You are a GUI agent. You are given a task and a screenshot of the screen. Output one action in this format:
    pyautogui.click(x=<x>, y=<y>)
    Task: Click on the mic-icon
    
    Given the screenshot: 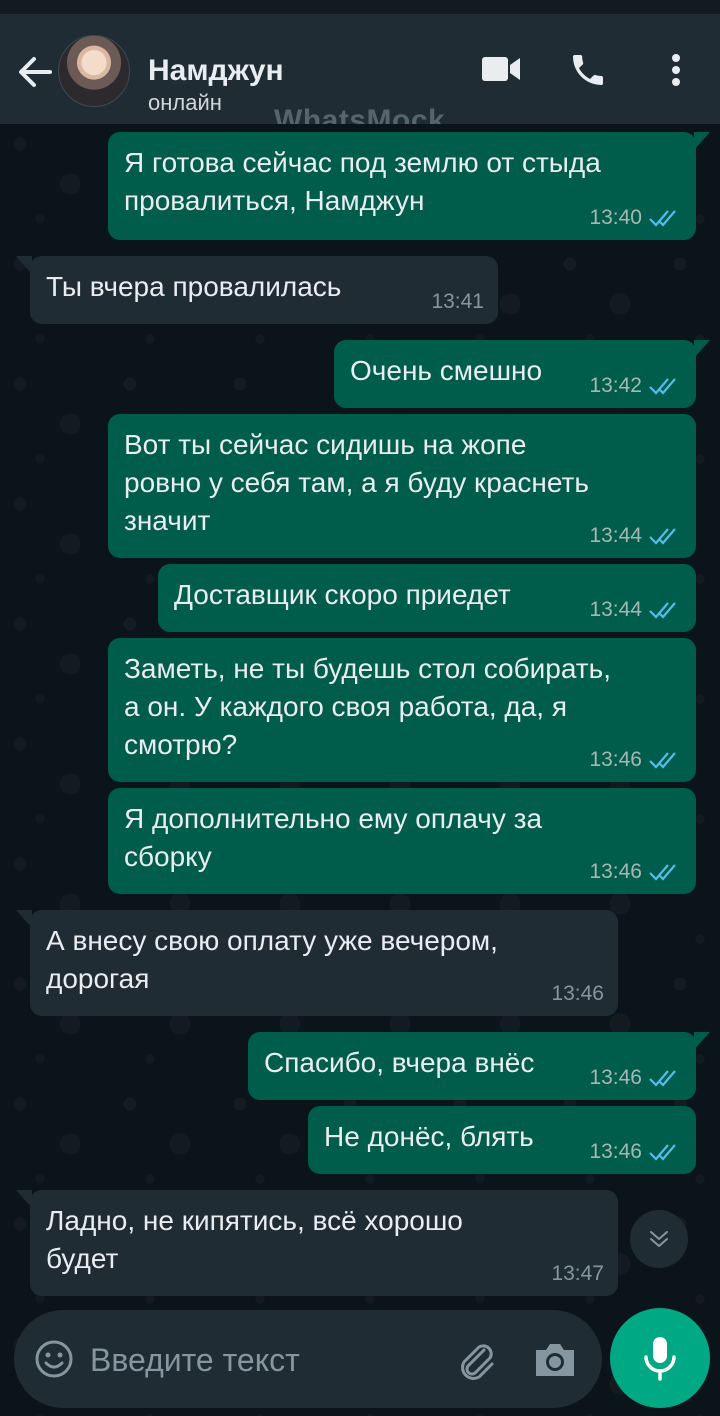 What is the action you would take?
    pyautogui.click(x=660, y=1359)
    